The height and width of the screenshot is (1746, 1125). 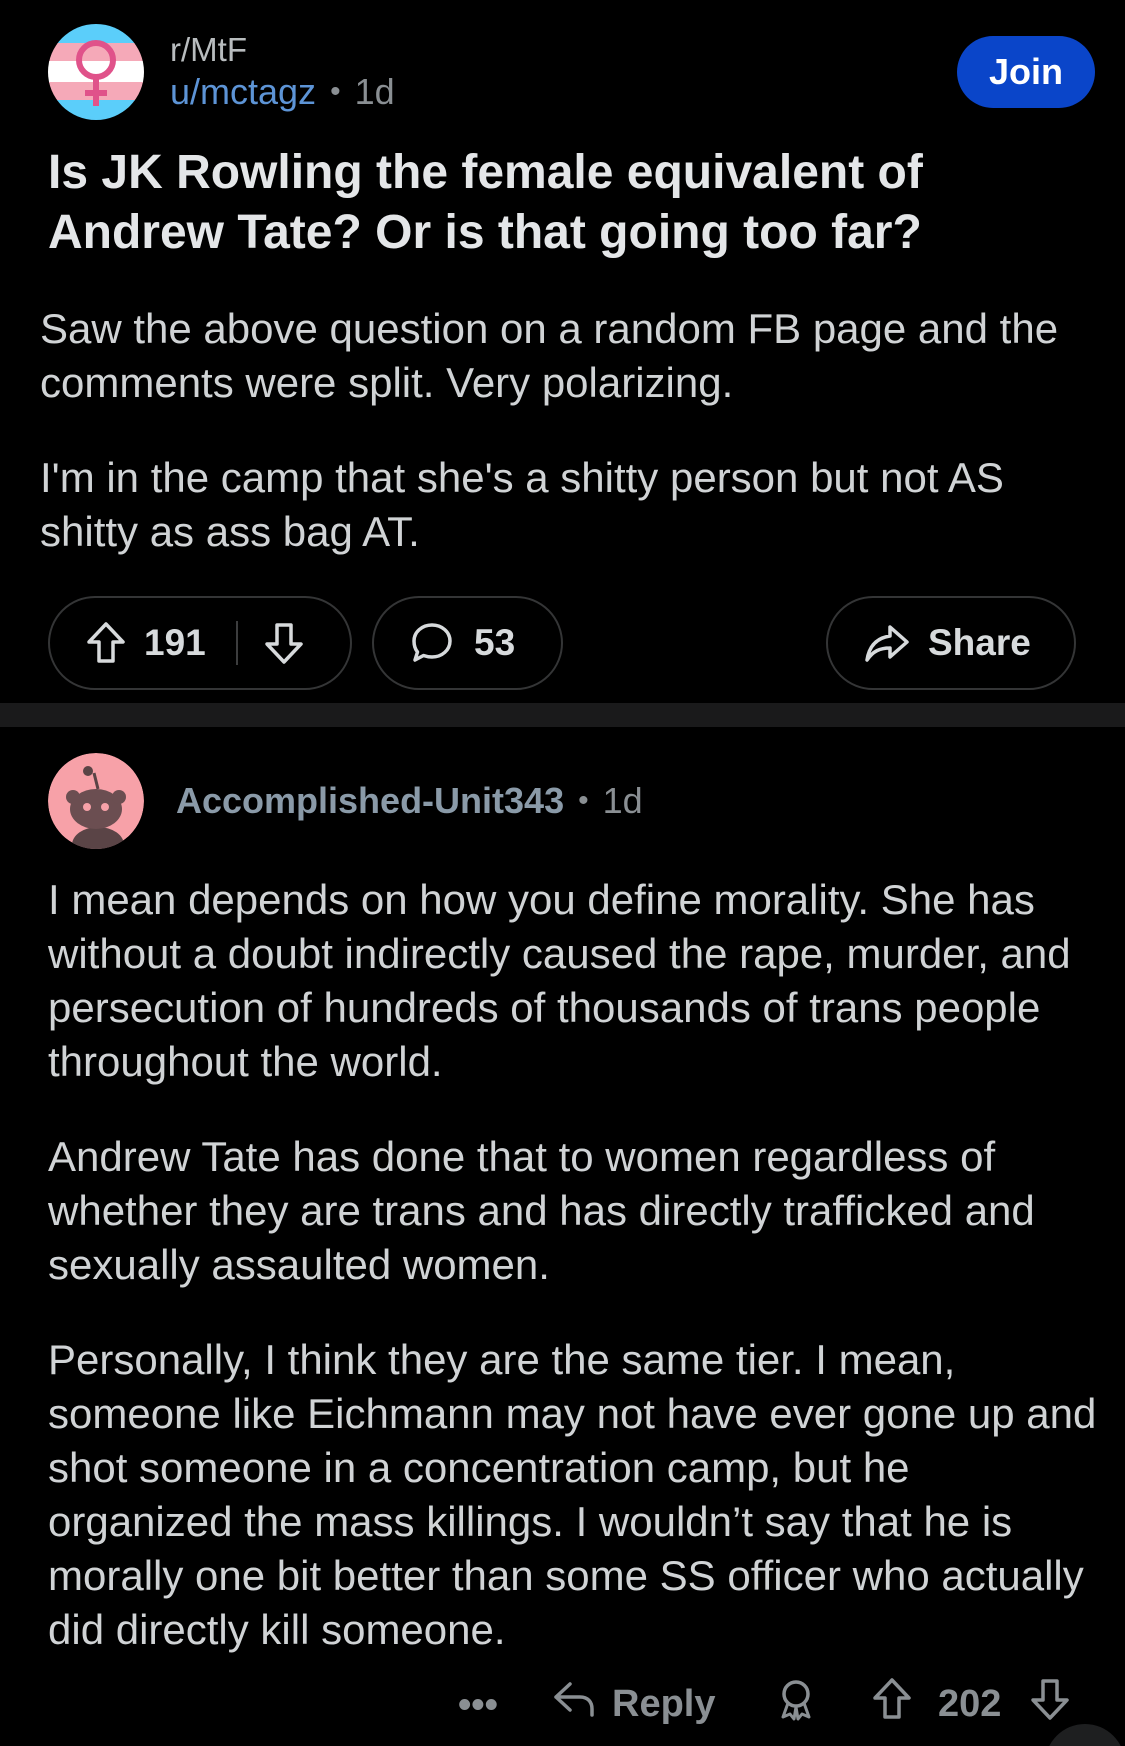 What do you see at coordinates (370, 801) in the screenshot?
I see `comment-author: Accomplished-Unit343` at bounding box center [370, 801].